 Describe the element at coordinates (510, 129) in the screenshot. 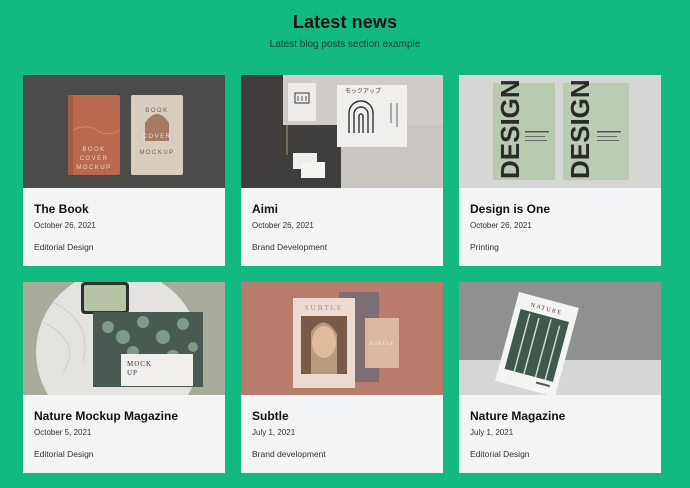

I see `design-text-left: DESIGN` at that location.